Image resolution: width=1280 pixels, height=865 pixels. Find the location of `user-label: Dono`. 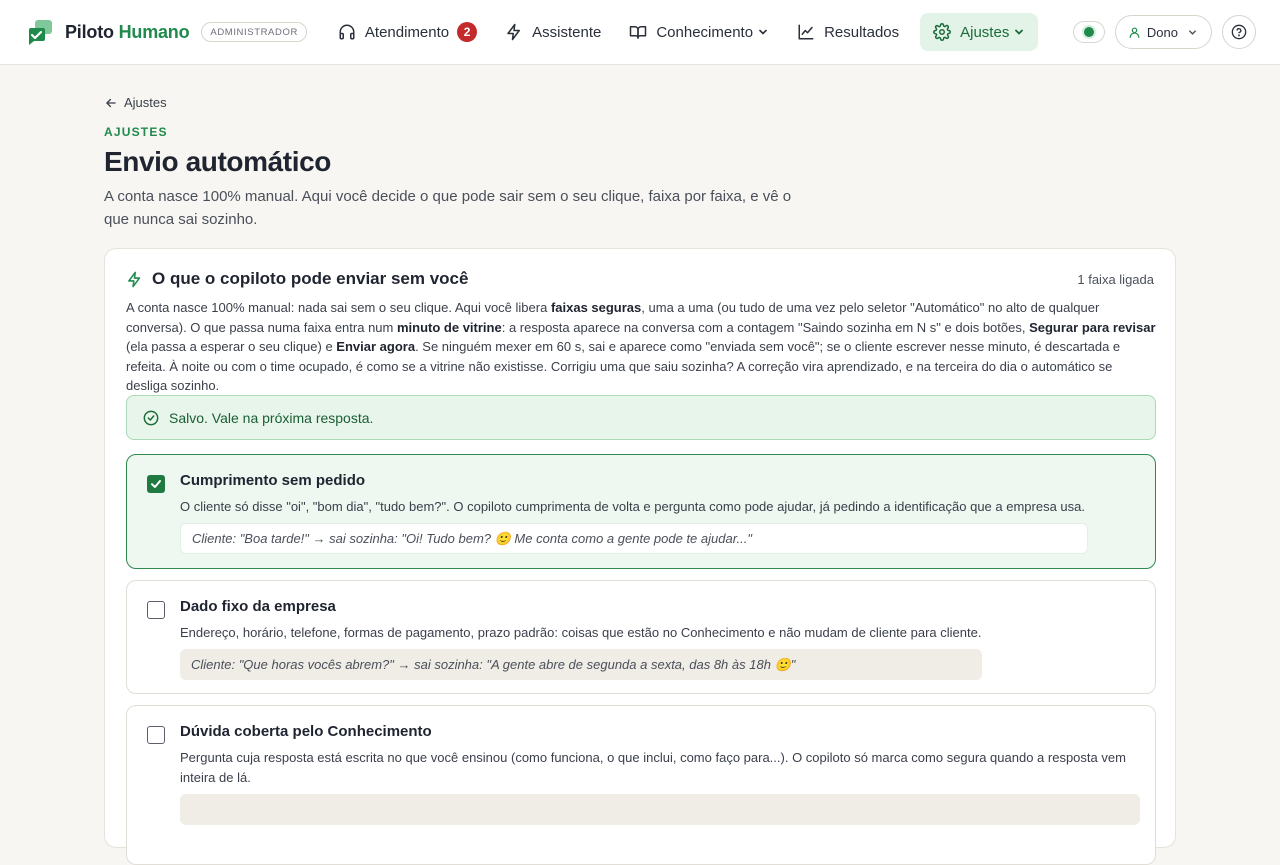

user-label: Dono is located at coordinates (1162, 32).